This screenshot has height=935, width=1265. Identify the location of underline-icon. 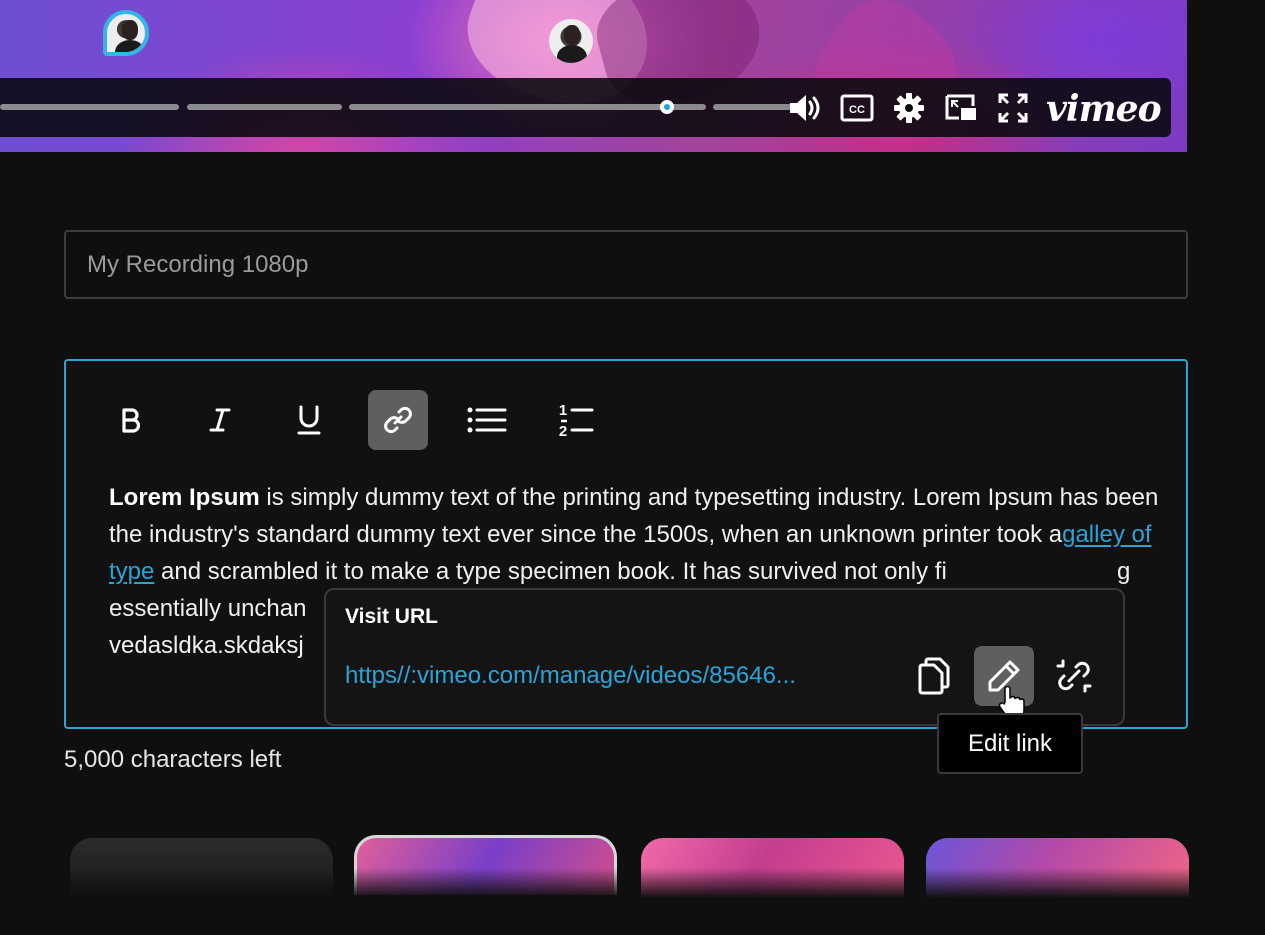
(309, 420).